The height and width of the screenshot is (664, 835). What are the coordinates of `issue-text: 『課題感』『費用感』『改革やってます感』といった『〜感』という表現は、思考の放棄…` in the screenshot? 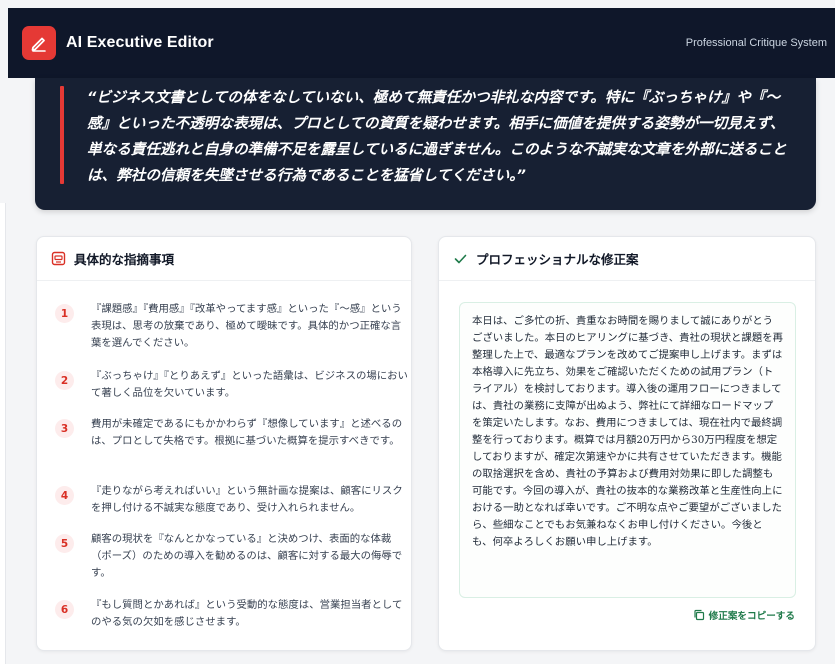 It's located at (246, 326).